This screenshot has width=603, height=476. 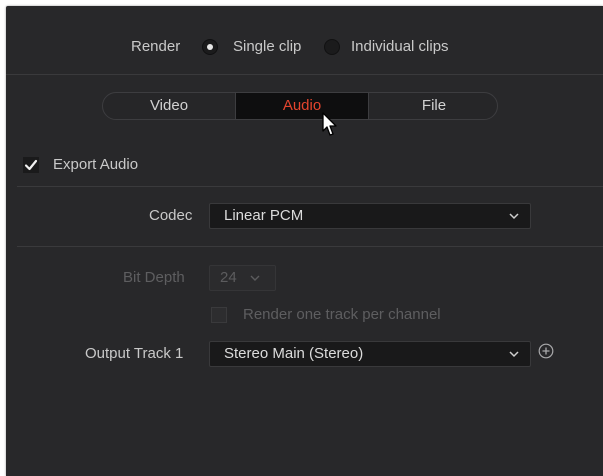 What do you see at coordinates (228, 277) in the screenshot?
I see `bit-depth-value: 24` at bounding box center [228, 277].